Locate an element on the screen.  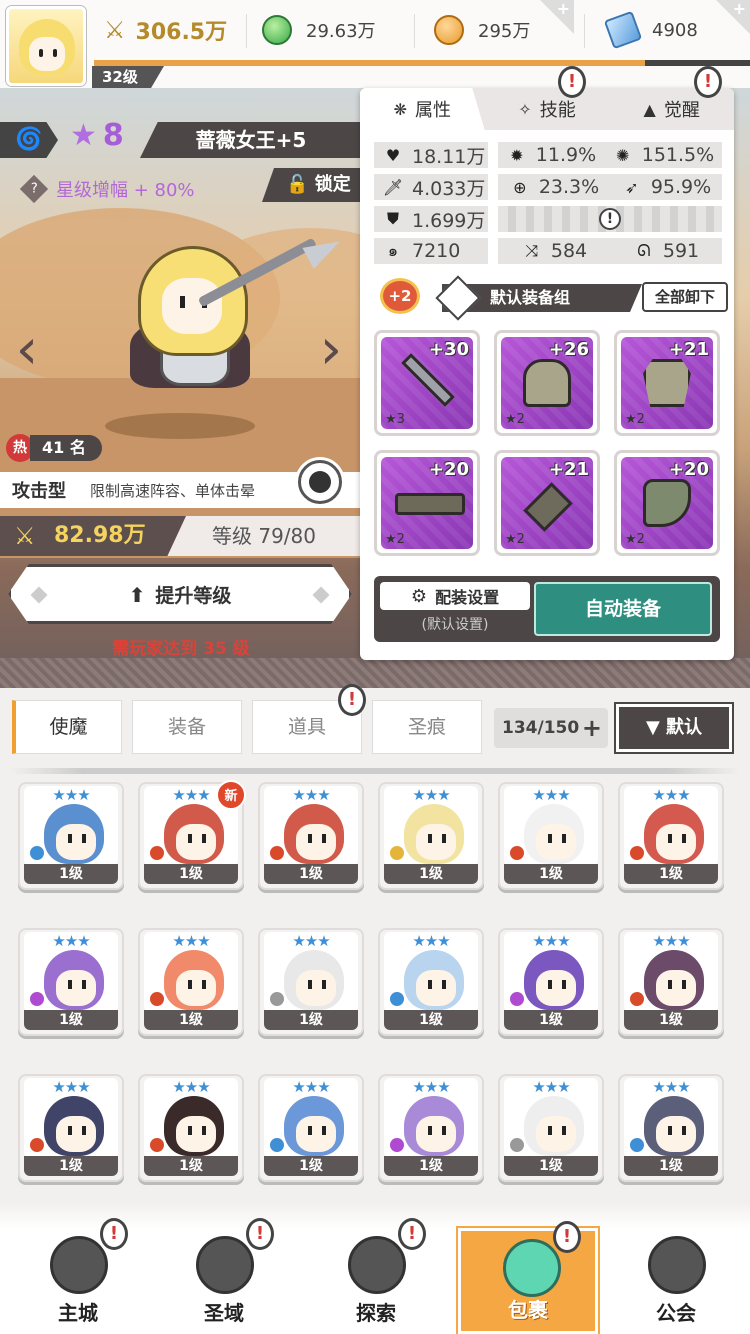
star-count-value: 8 is located at coordinates (113, 135).